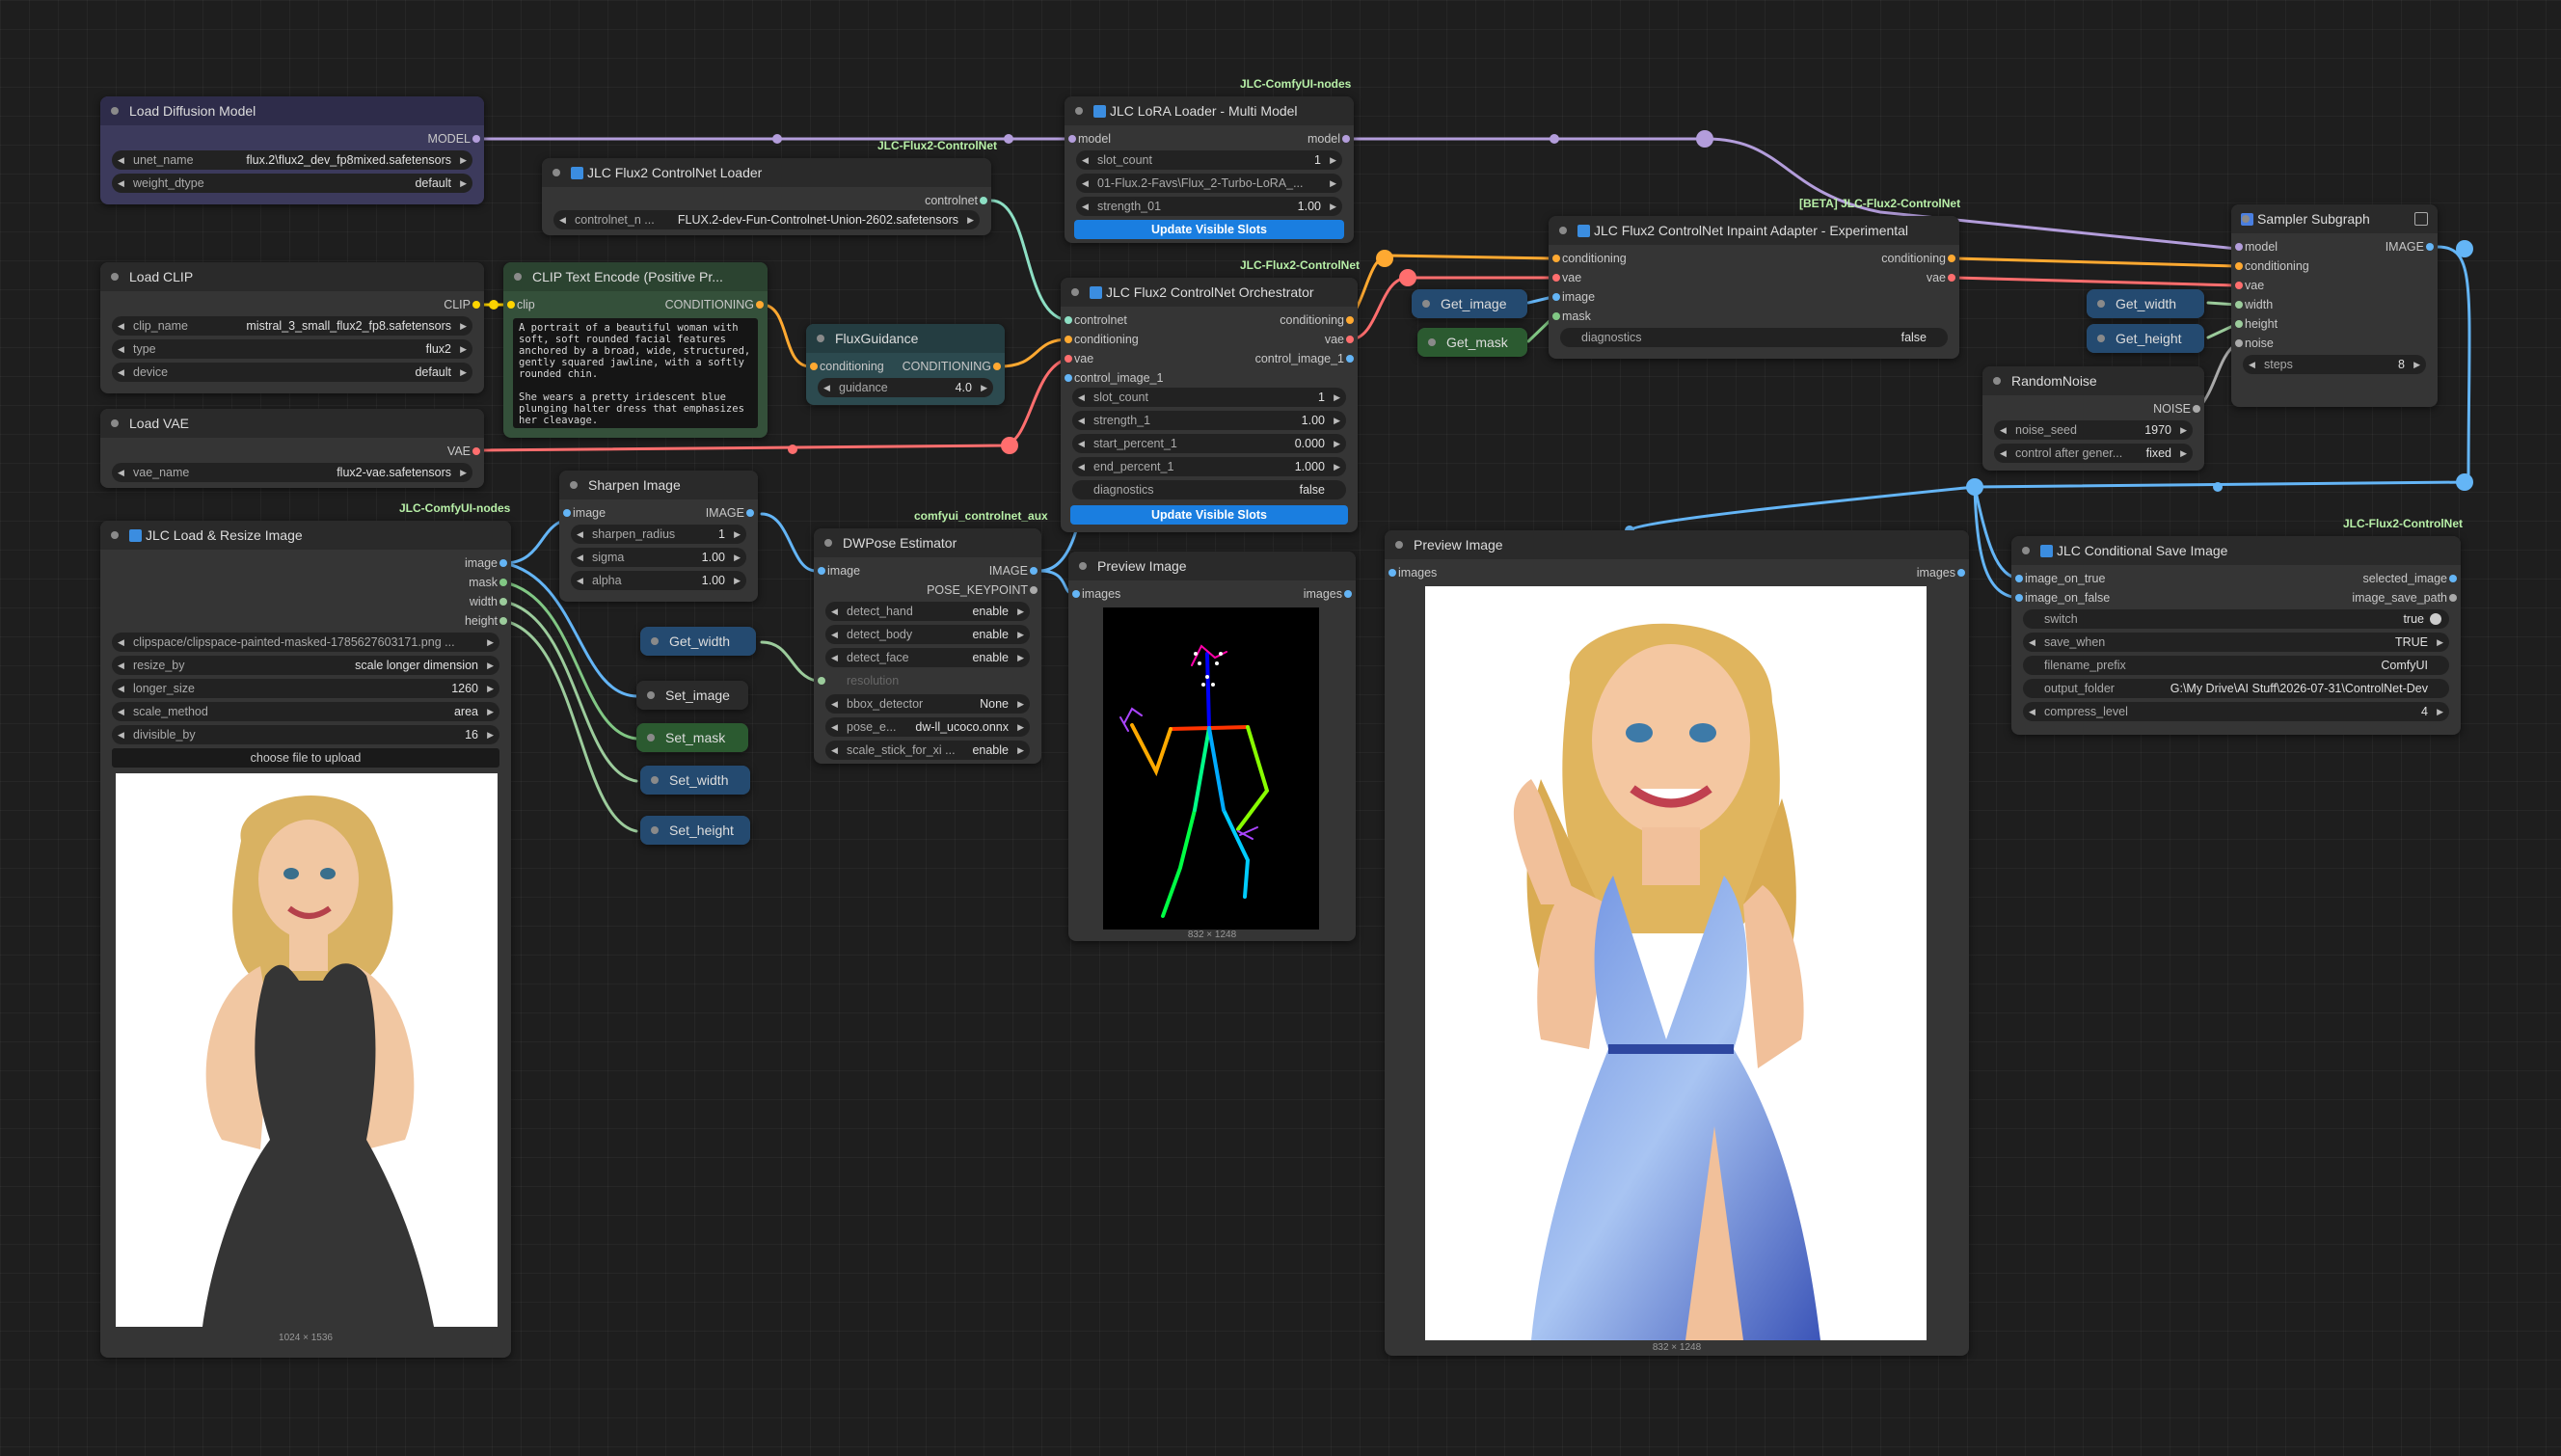  Describe the element at coordinates (1556, 316) in the screenshot. I see `mask-socket` at that location.